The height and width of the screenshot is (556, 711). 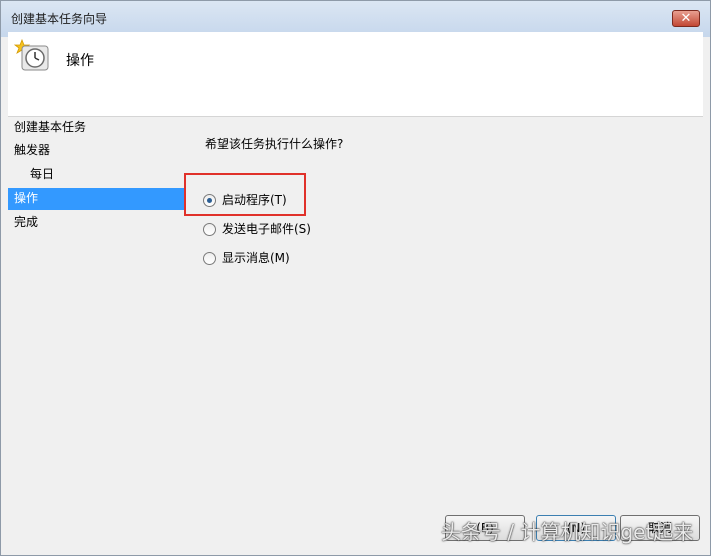 I want to click on page-title: 操作, so click(x=80, y=61).